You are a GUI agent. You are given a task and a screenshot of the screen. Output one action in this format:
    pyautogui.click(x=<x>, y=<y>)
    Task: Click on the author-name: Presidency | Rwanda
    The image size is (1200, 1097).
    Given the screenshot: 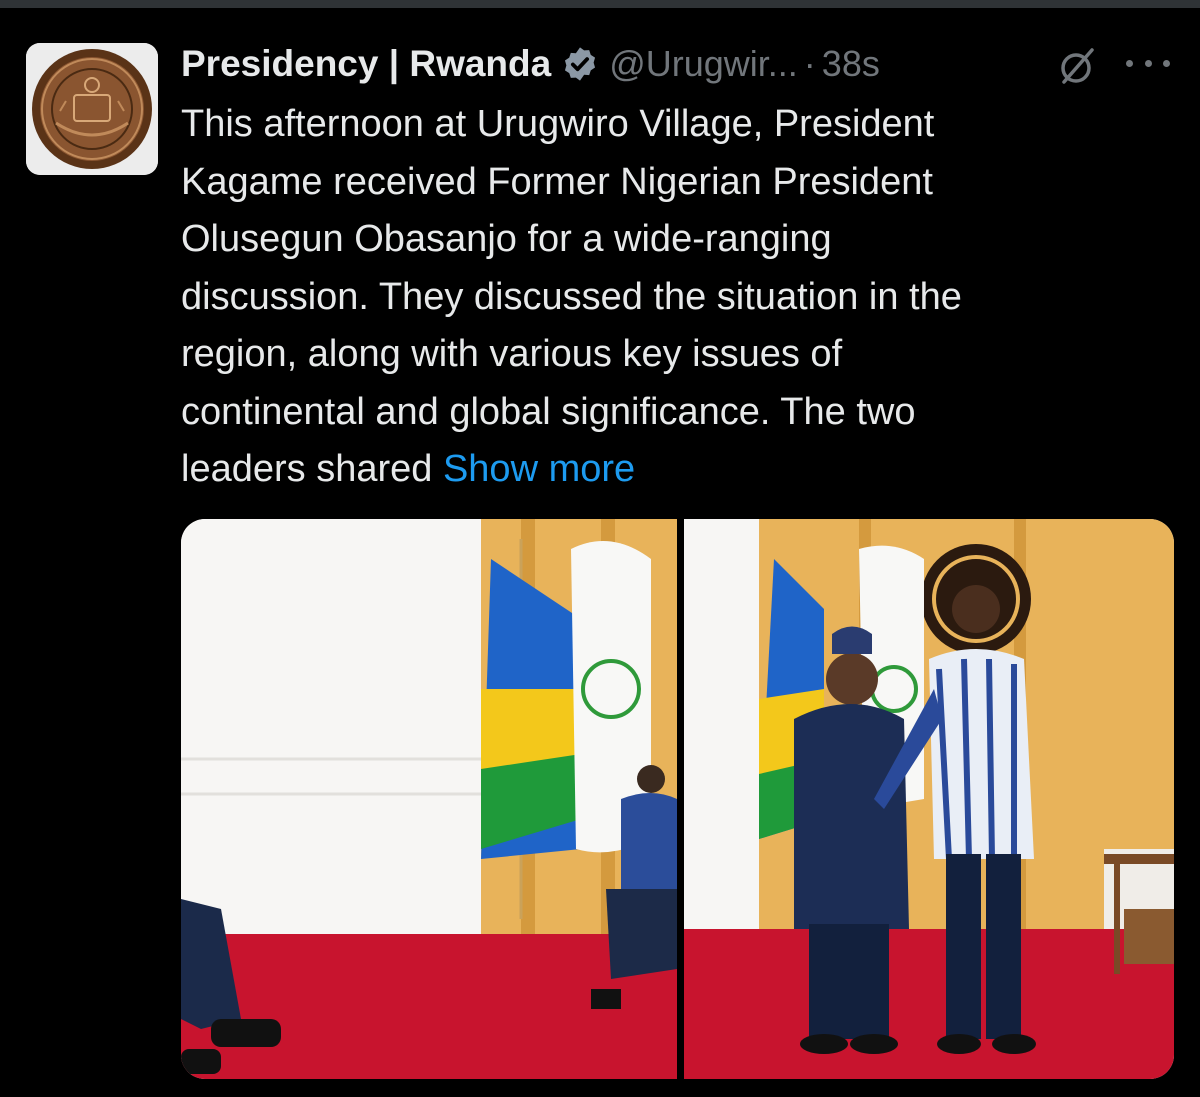 What is the action you would take?
    pyautogui.click(x=366, y=64)
    